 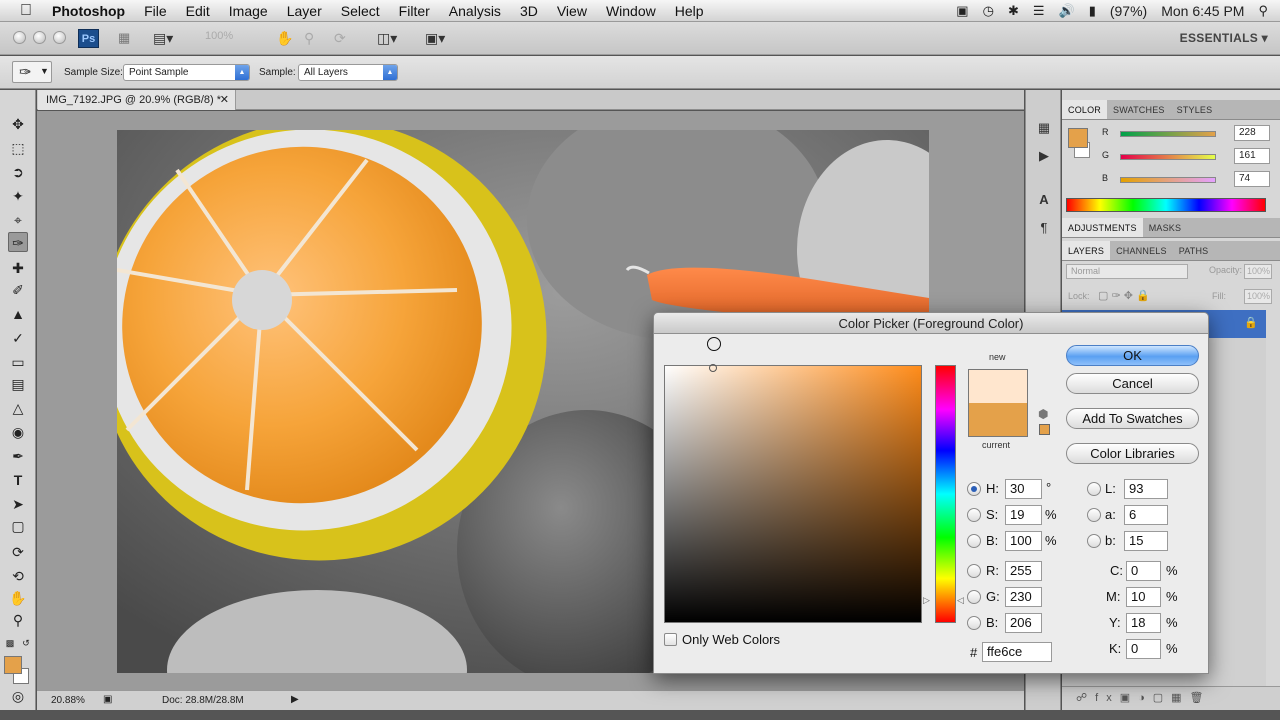 What do you see at coordinates (974, 489) in the screenshot?
I see `hue-radio` at bounding box center [974, 489].